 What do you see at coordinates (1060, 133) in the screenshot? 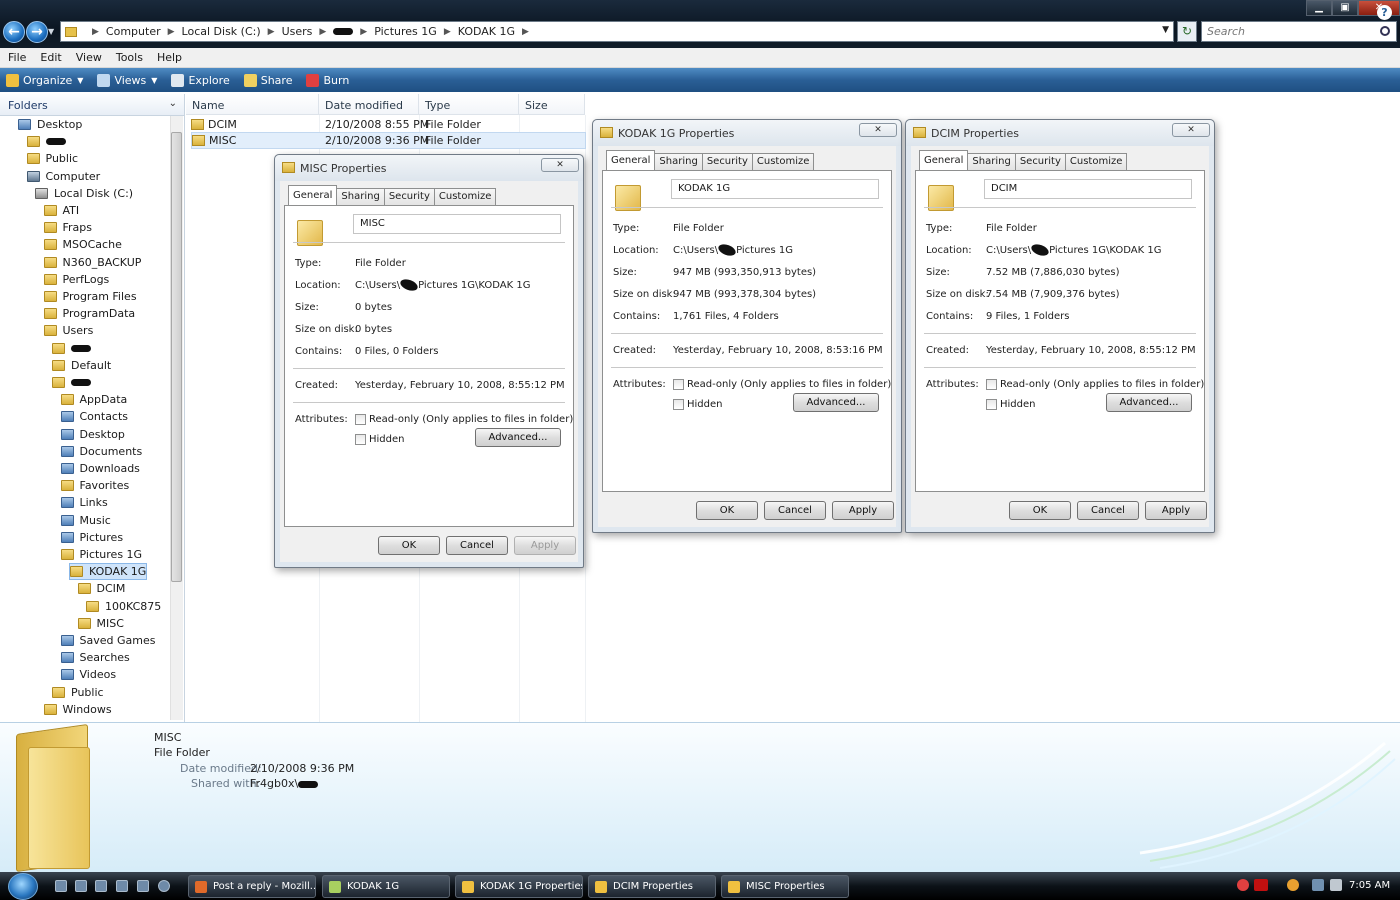
I see `dialog-title-bar: DCIM Properties ✕` at bounding box center [1060, 133].